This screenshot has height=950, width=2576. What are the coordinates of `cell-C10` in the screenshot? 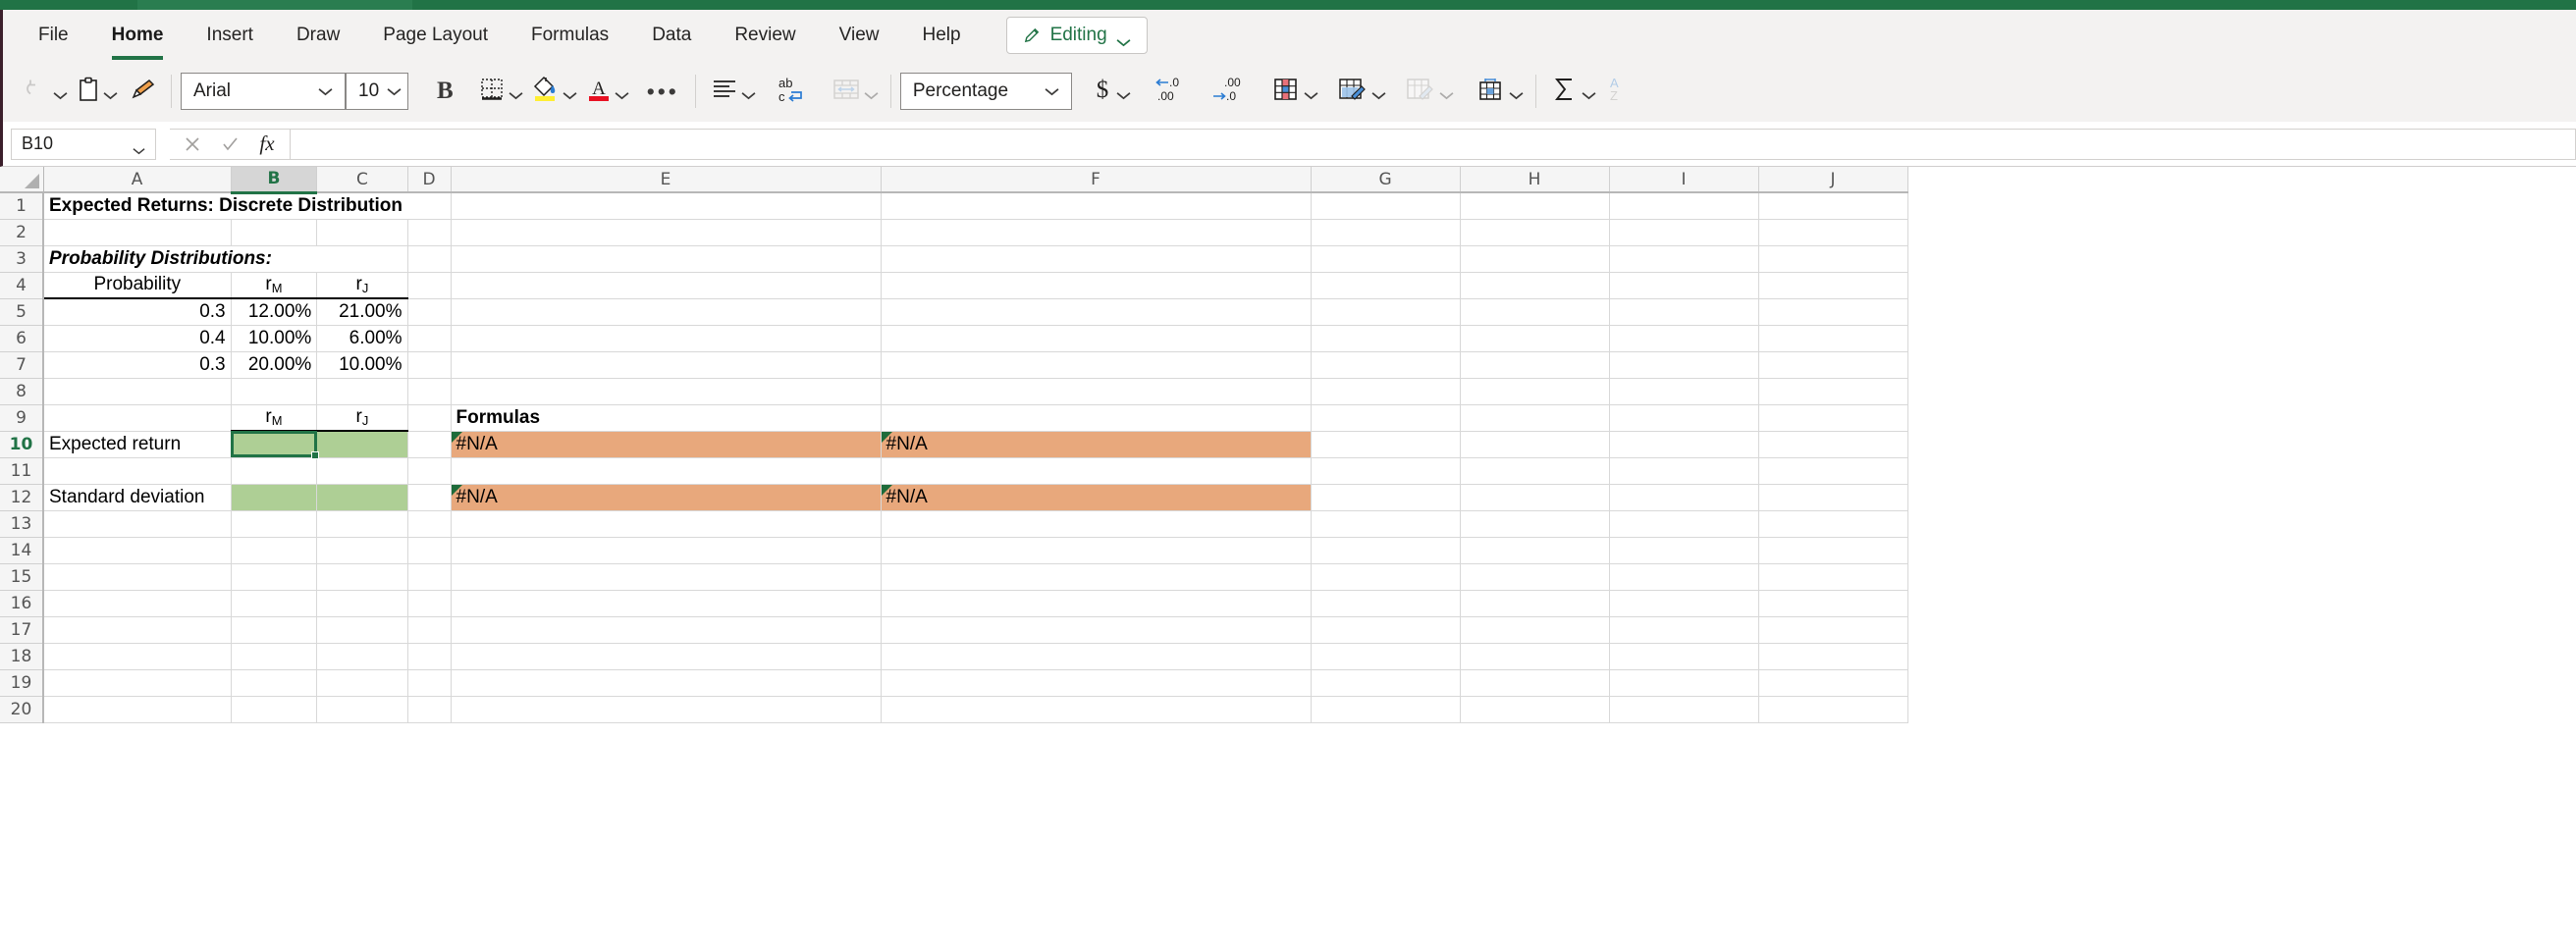 It's located at (362, 444).